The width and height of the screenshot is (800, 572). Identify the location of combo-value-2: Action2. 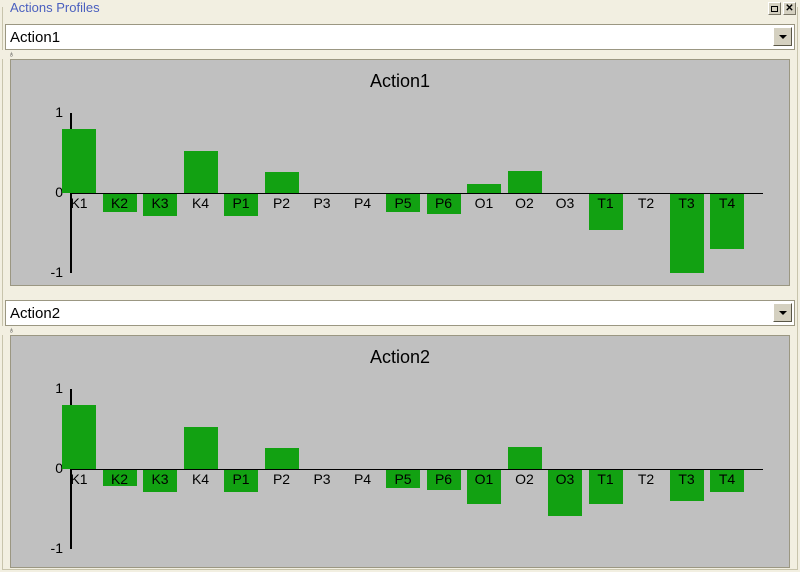
(35, 313).